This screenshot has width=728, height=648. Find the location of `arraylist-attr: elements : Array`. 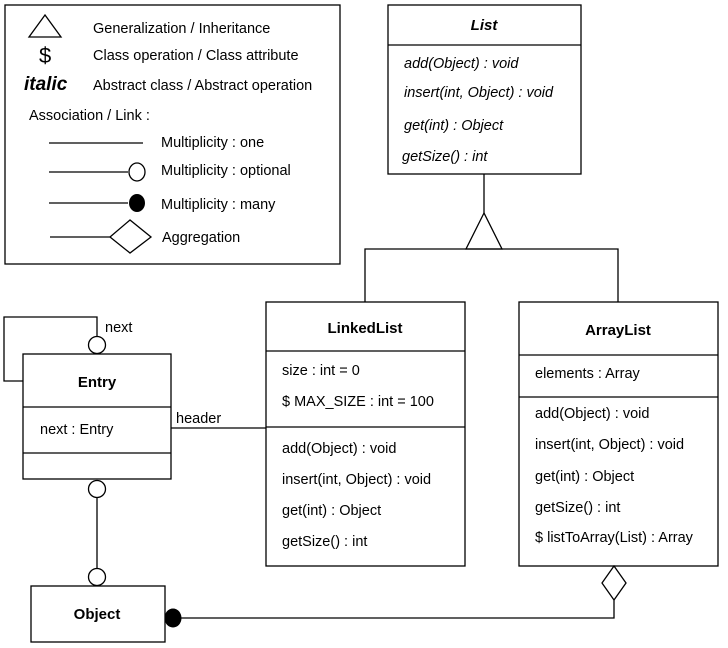

arraylist-attr: elements : Array is located at coordinates (588, 374).